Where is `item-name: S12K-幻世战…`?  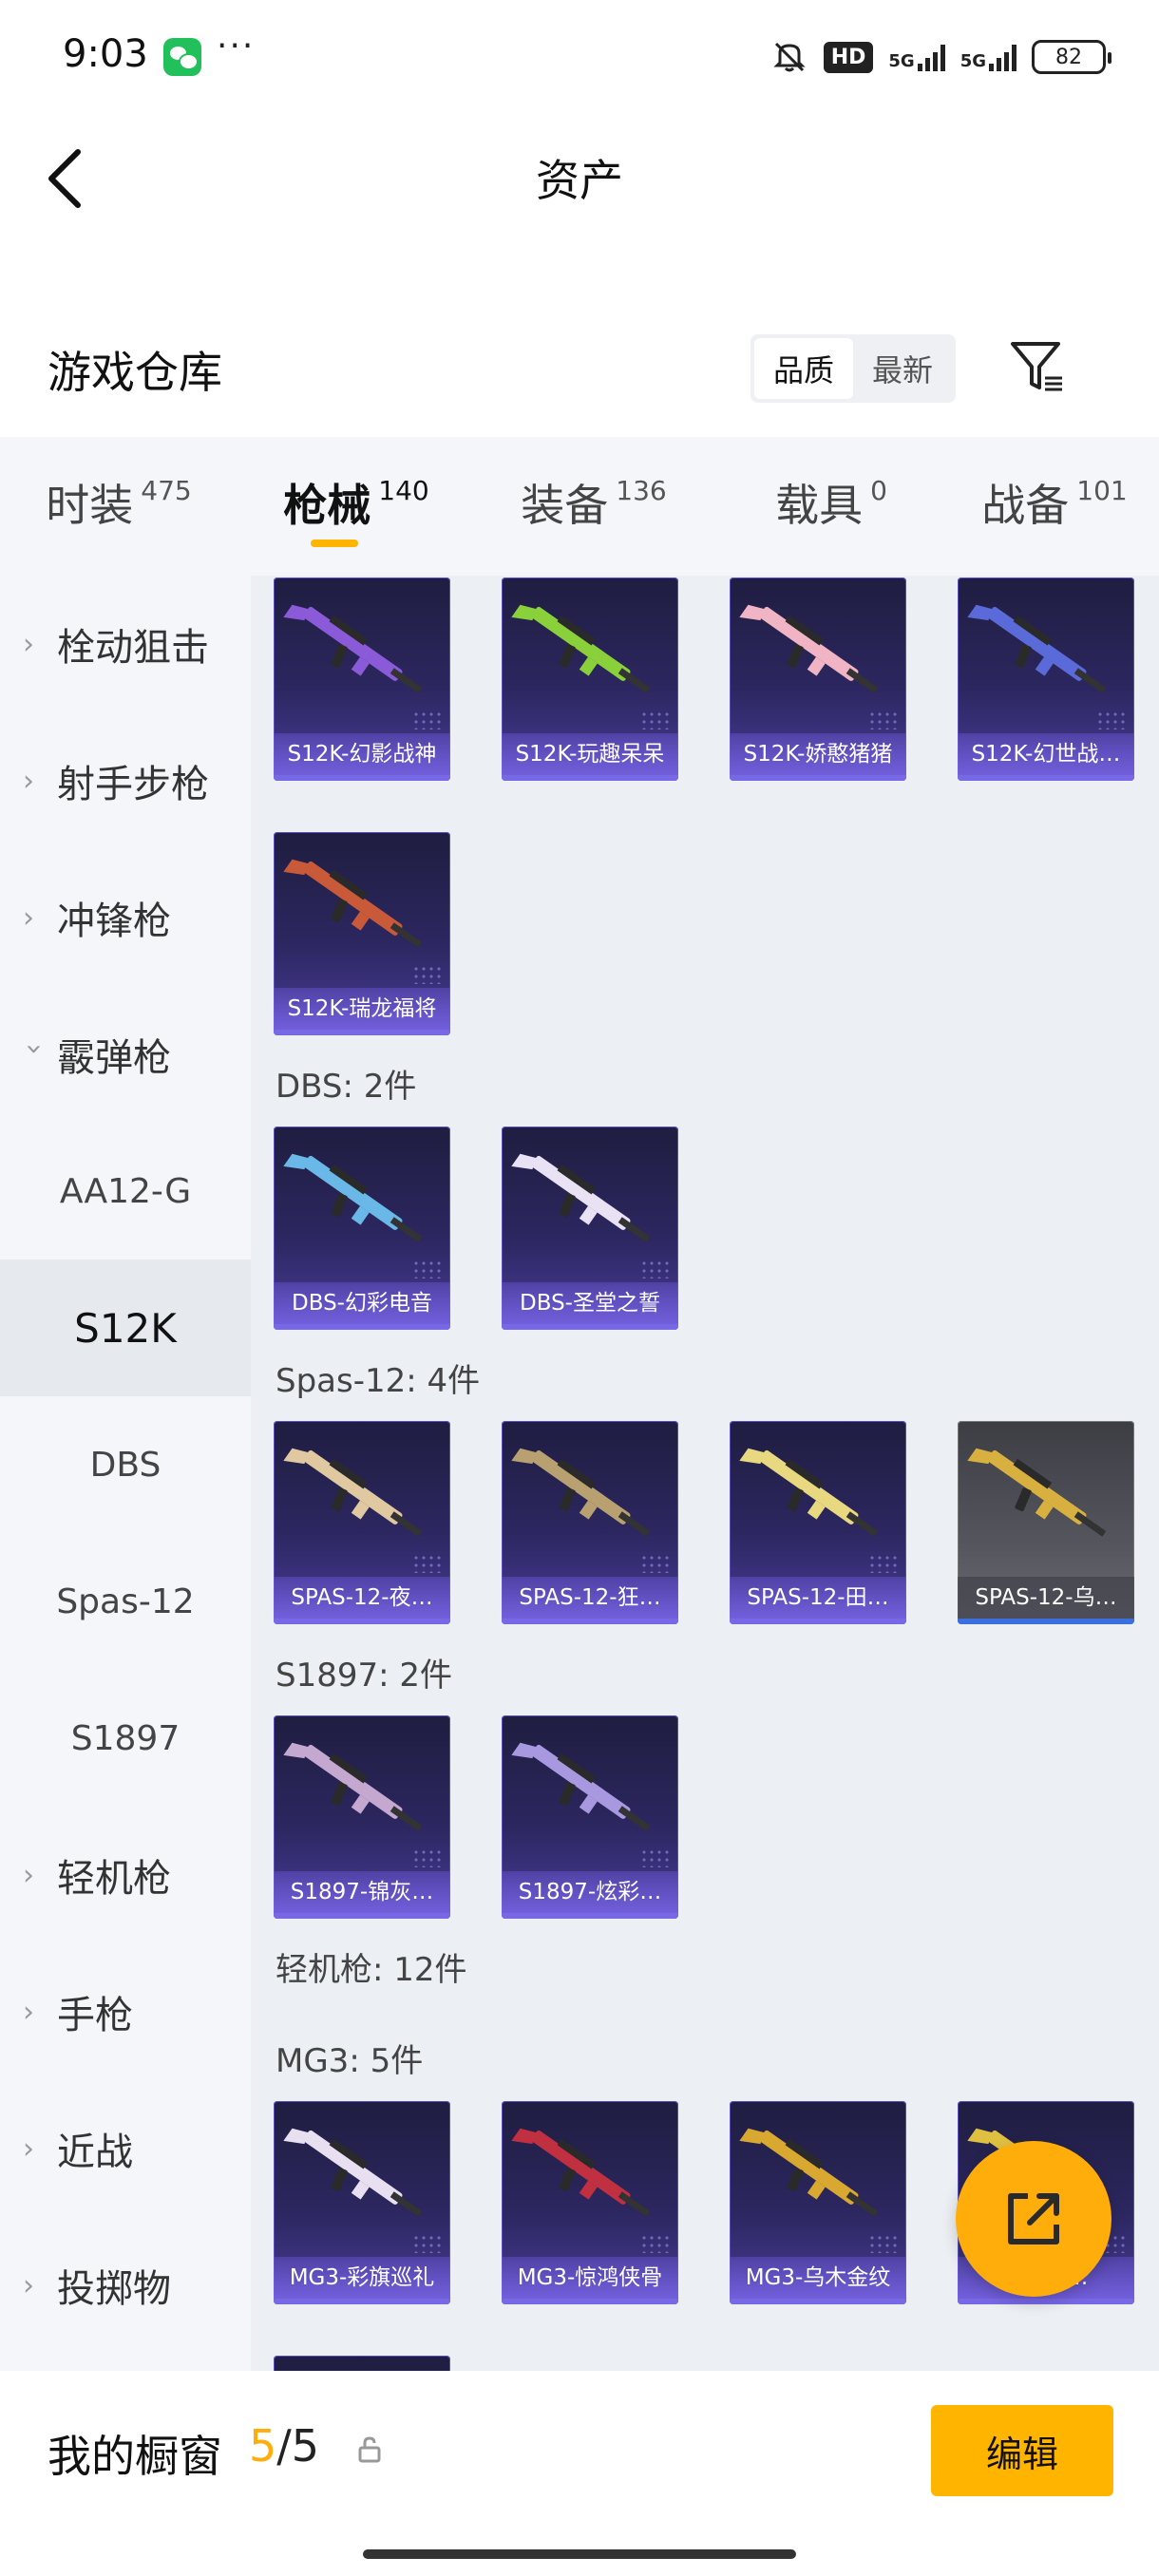 item-name: S12K-幻世战… is located at coordinates (1046, 754).